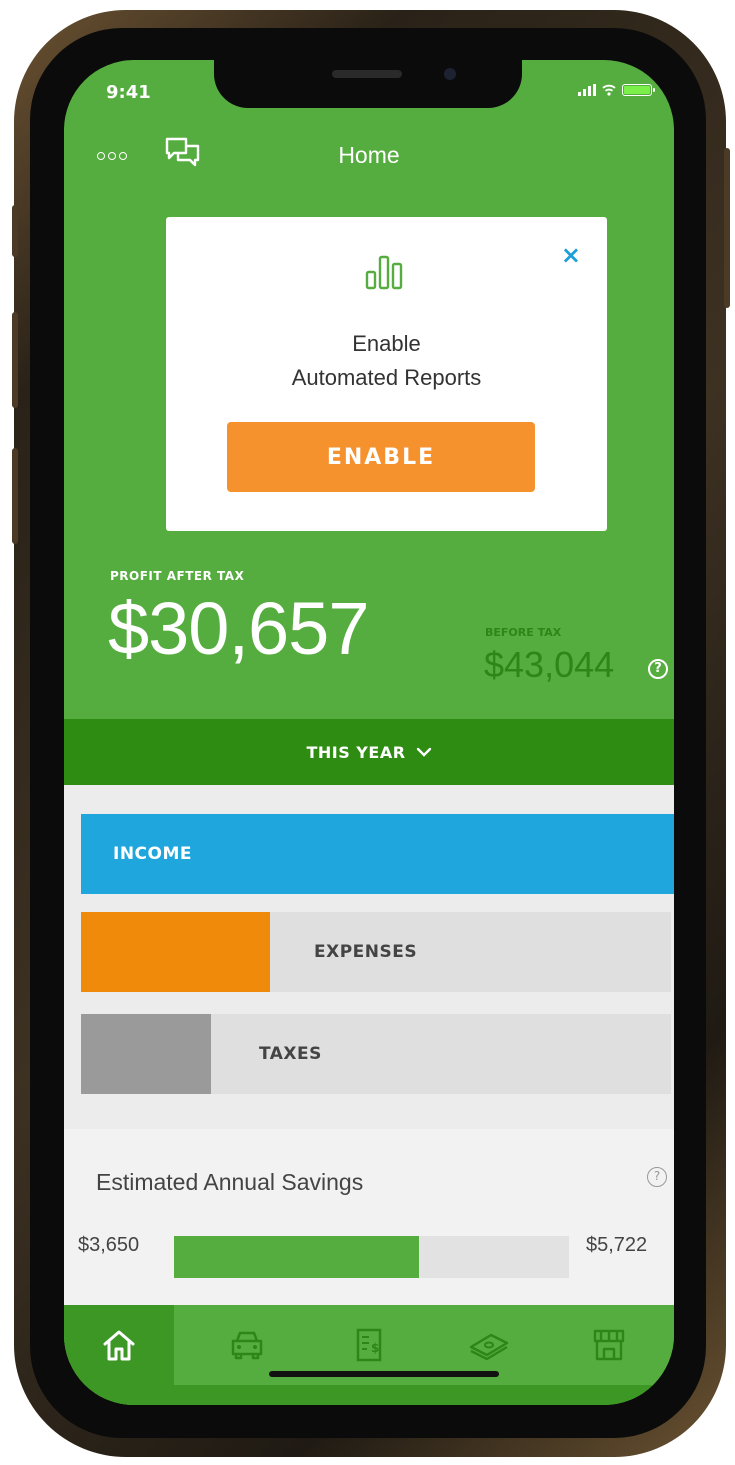 This screenshot has height=1465, width=735. What do you see at coordinates (386, 343) in the screenshot?
I see `promo-title-line1: Enable` at bounding box center [386, 343].